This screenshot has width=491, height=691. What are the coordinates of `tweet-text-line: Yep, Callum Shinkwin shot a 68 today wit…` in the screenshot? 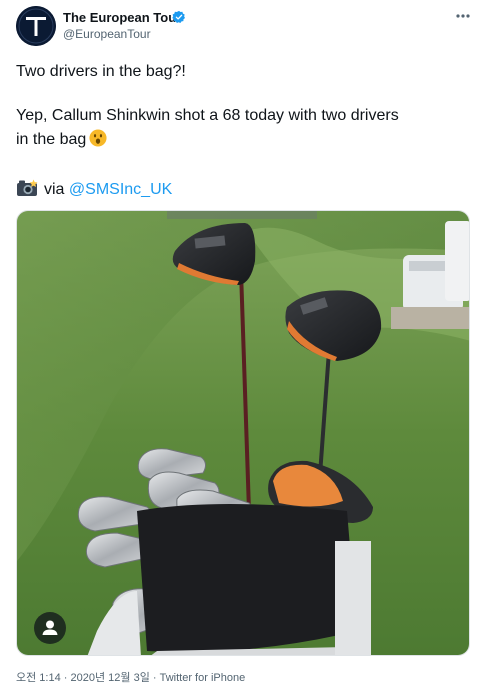 It's located at (207, 115).